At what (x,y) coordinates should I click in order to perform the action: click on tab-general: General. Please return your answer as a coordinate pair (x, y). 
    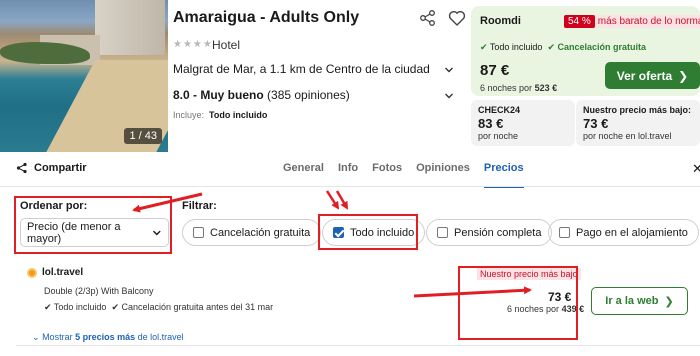
    Looking at the image, I should click on (303, 175).